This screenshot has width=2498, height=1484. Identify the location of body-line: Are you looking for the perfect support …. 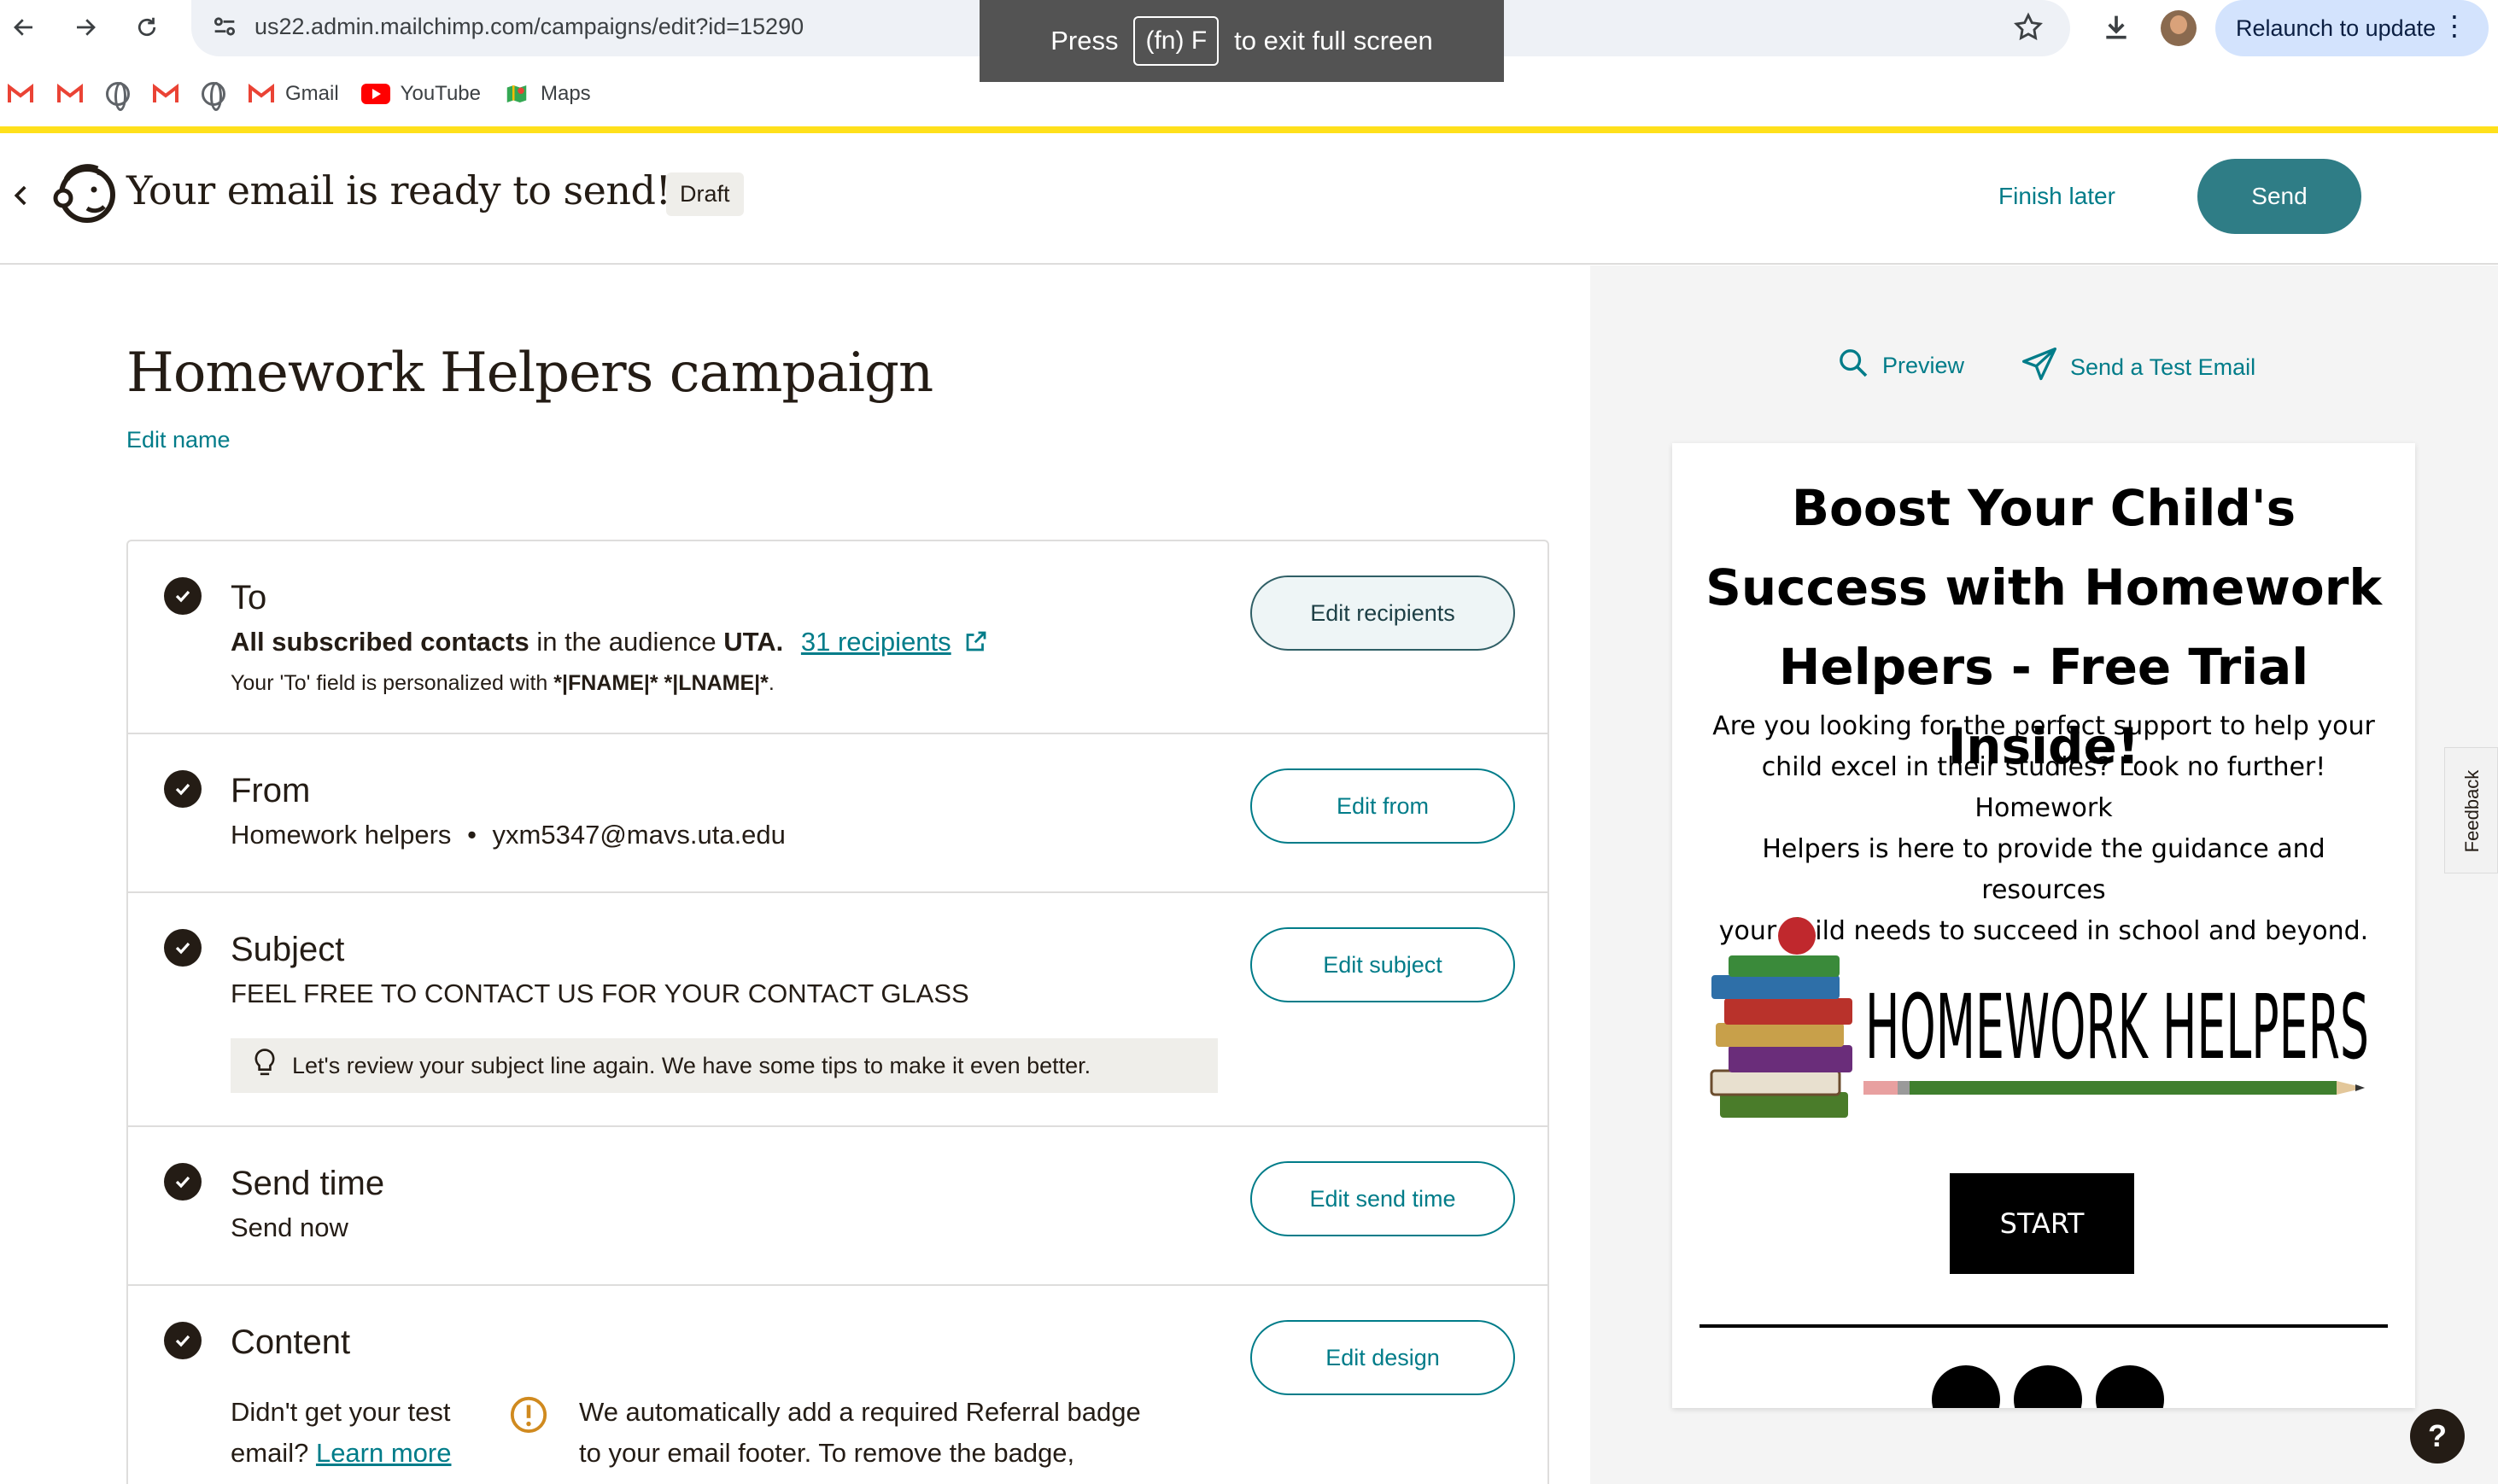
(2043, 726).